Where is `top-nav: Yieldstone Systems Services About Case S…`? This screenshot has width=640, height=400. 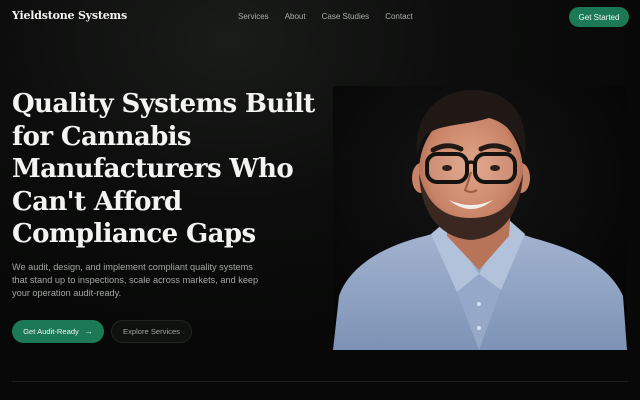 top-nav: Yieldstone Systems Services About Case S… is located at coordinates (320, 17).